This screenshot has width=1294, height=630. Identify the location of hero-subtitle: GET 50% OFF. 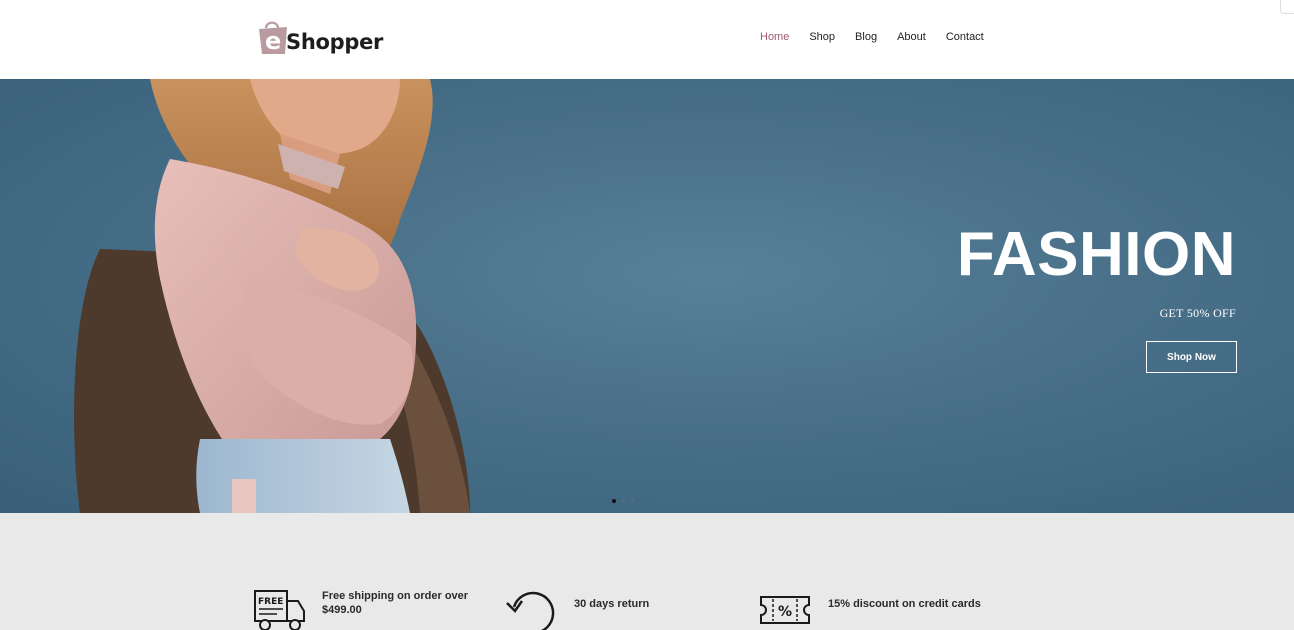
(1197, 313).